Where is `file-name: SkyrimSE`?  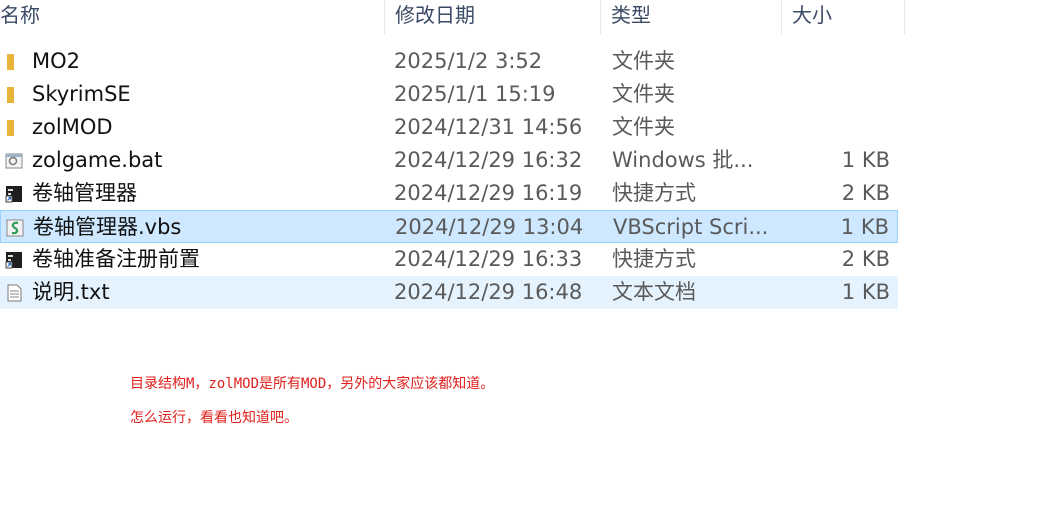 file-name: SkyrimSE is located at coordinates (81, 94).